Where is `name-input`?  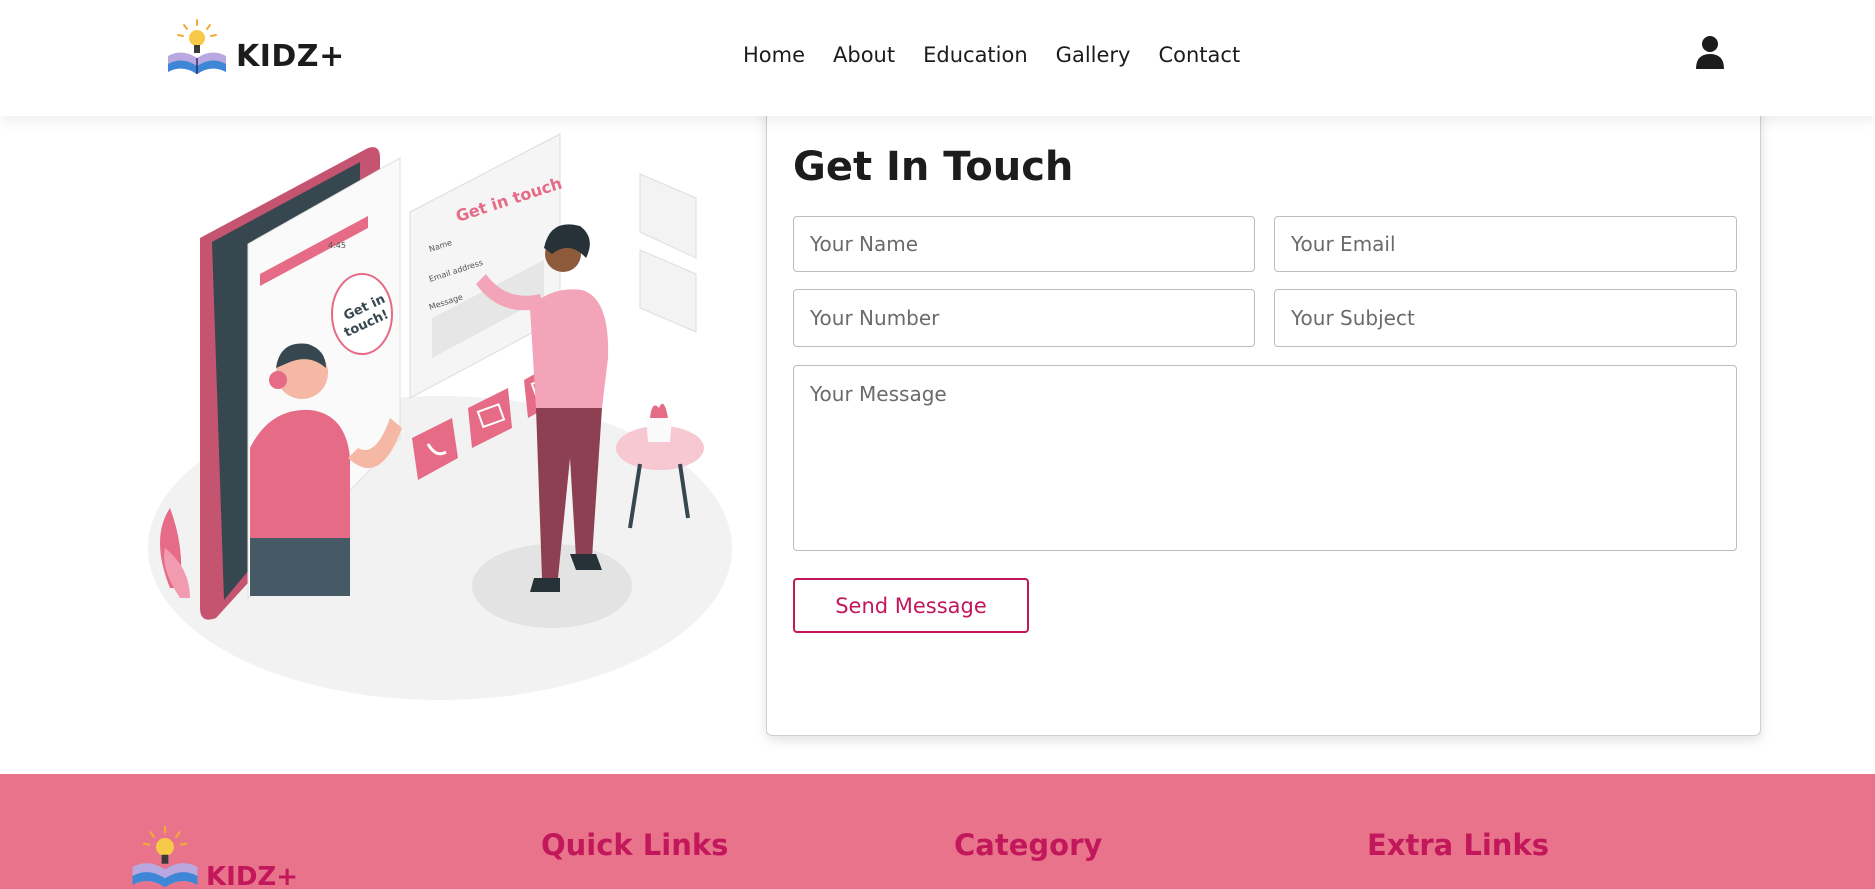
name-input is located at coordinates (1024, 244).